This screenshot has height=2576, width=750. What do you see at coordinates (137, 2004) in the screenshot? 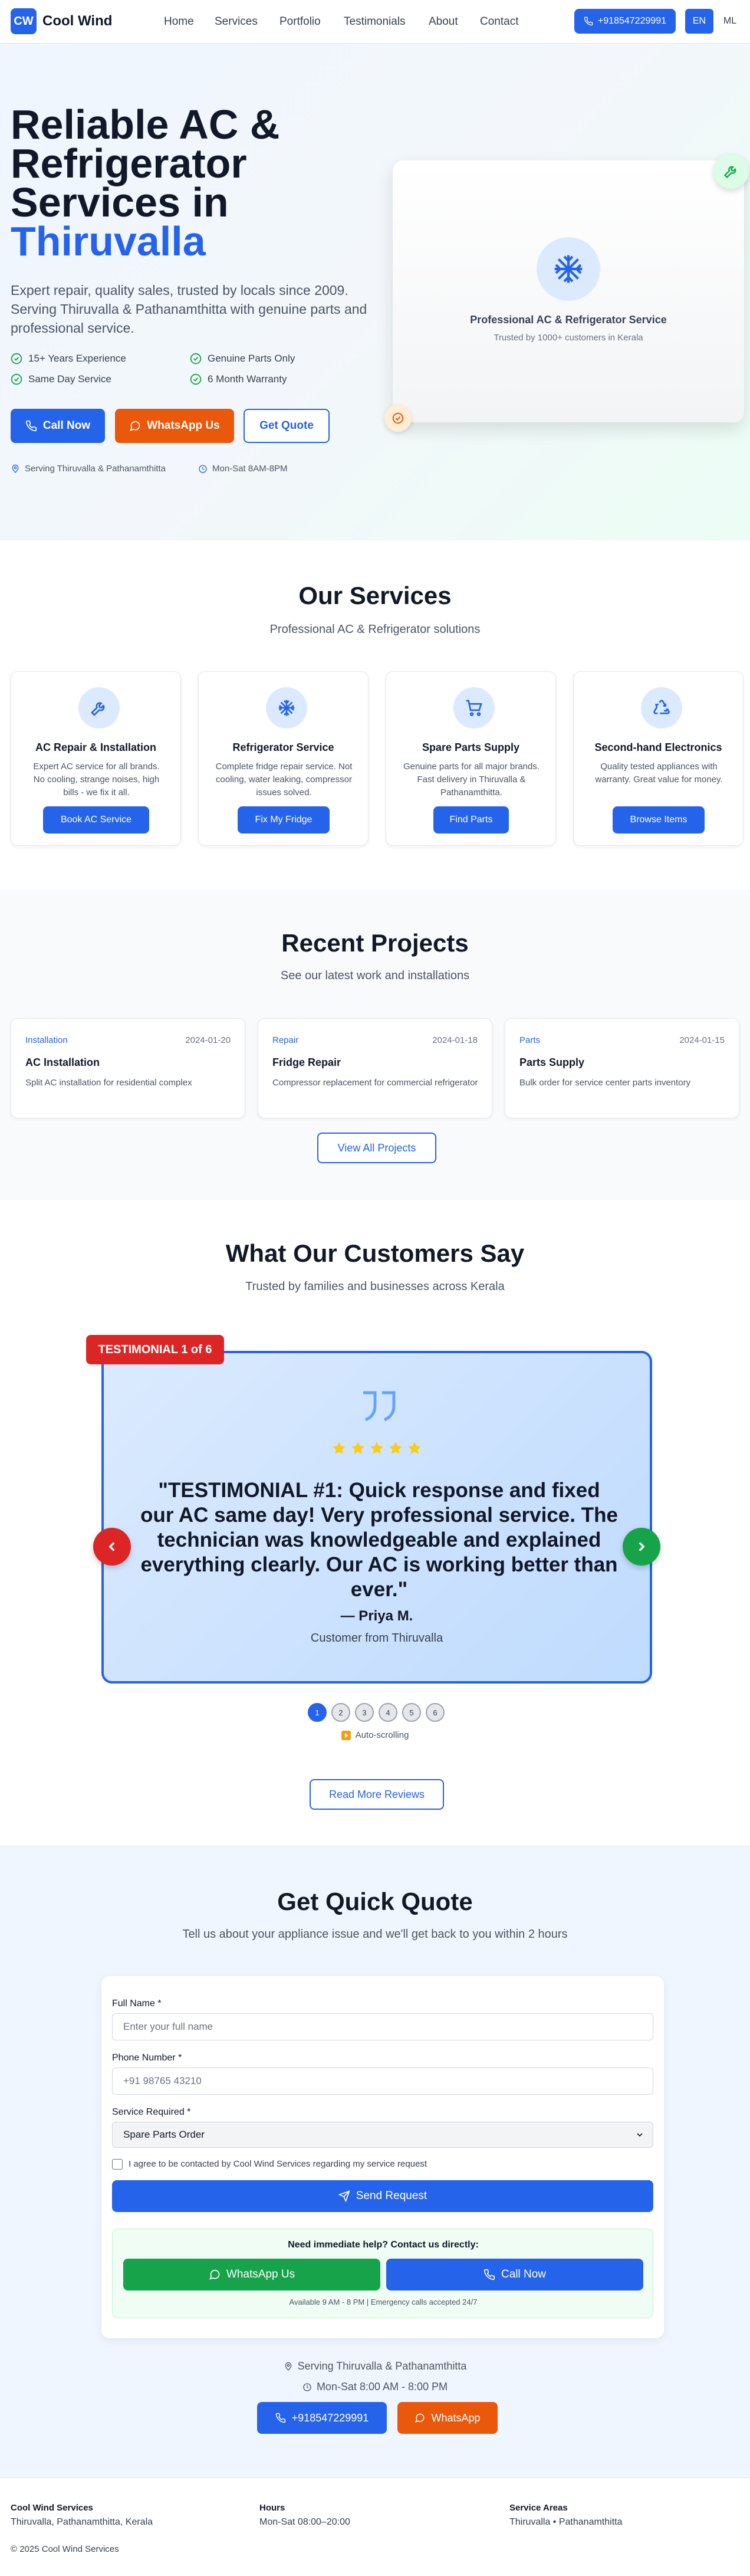
I see `name-label: Full Name *` at bounding box center [137, 2004].